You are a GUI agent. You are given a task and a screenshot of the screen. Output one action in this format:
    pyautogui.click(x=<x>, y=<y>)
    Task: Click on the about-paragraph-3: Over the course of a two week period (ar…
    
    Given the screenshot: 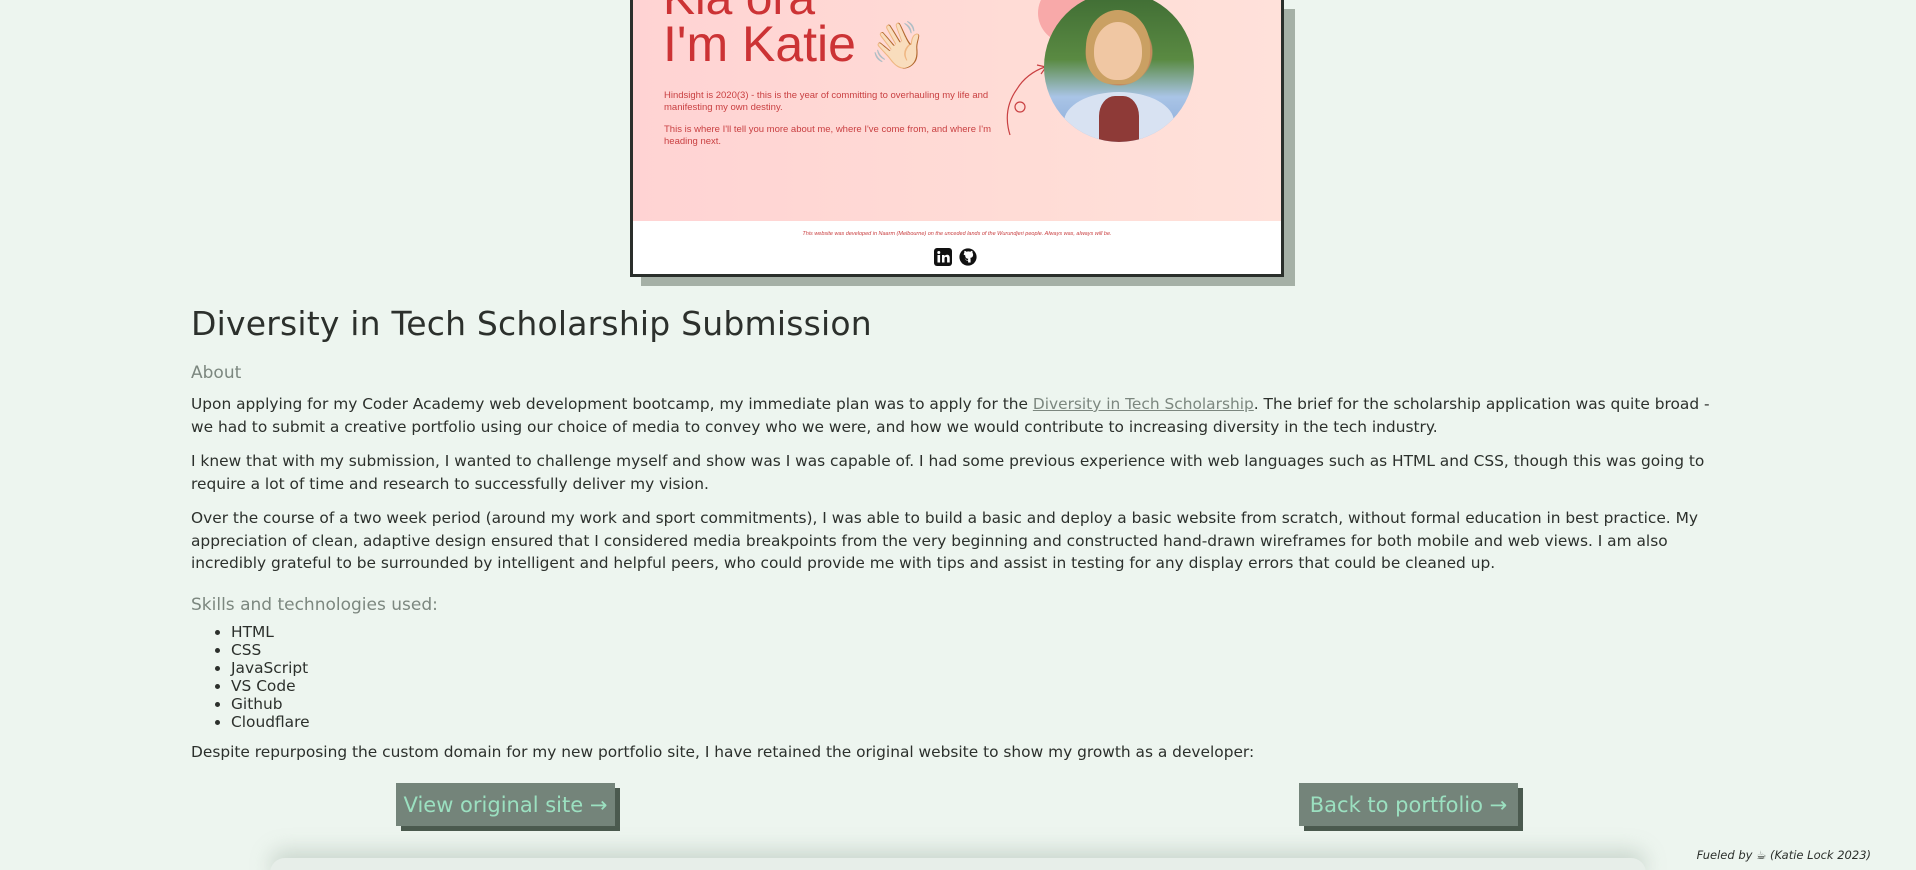 What is the action you would take?
    pyautogui.click(x=944, y=540)
    